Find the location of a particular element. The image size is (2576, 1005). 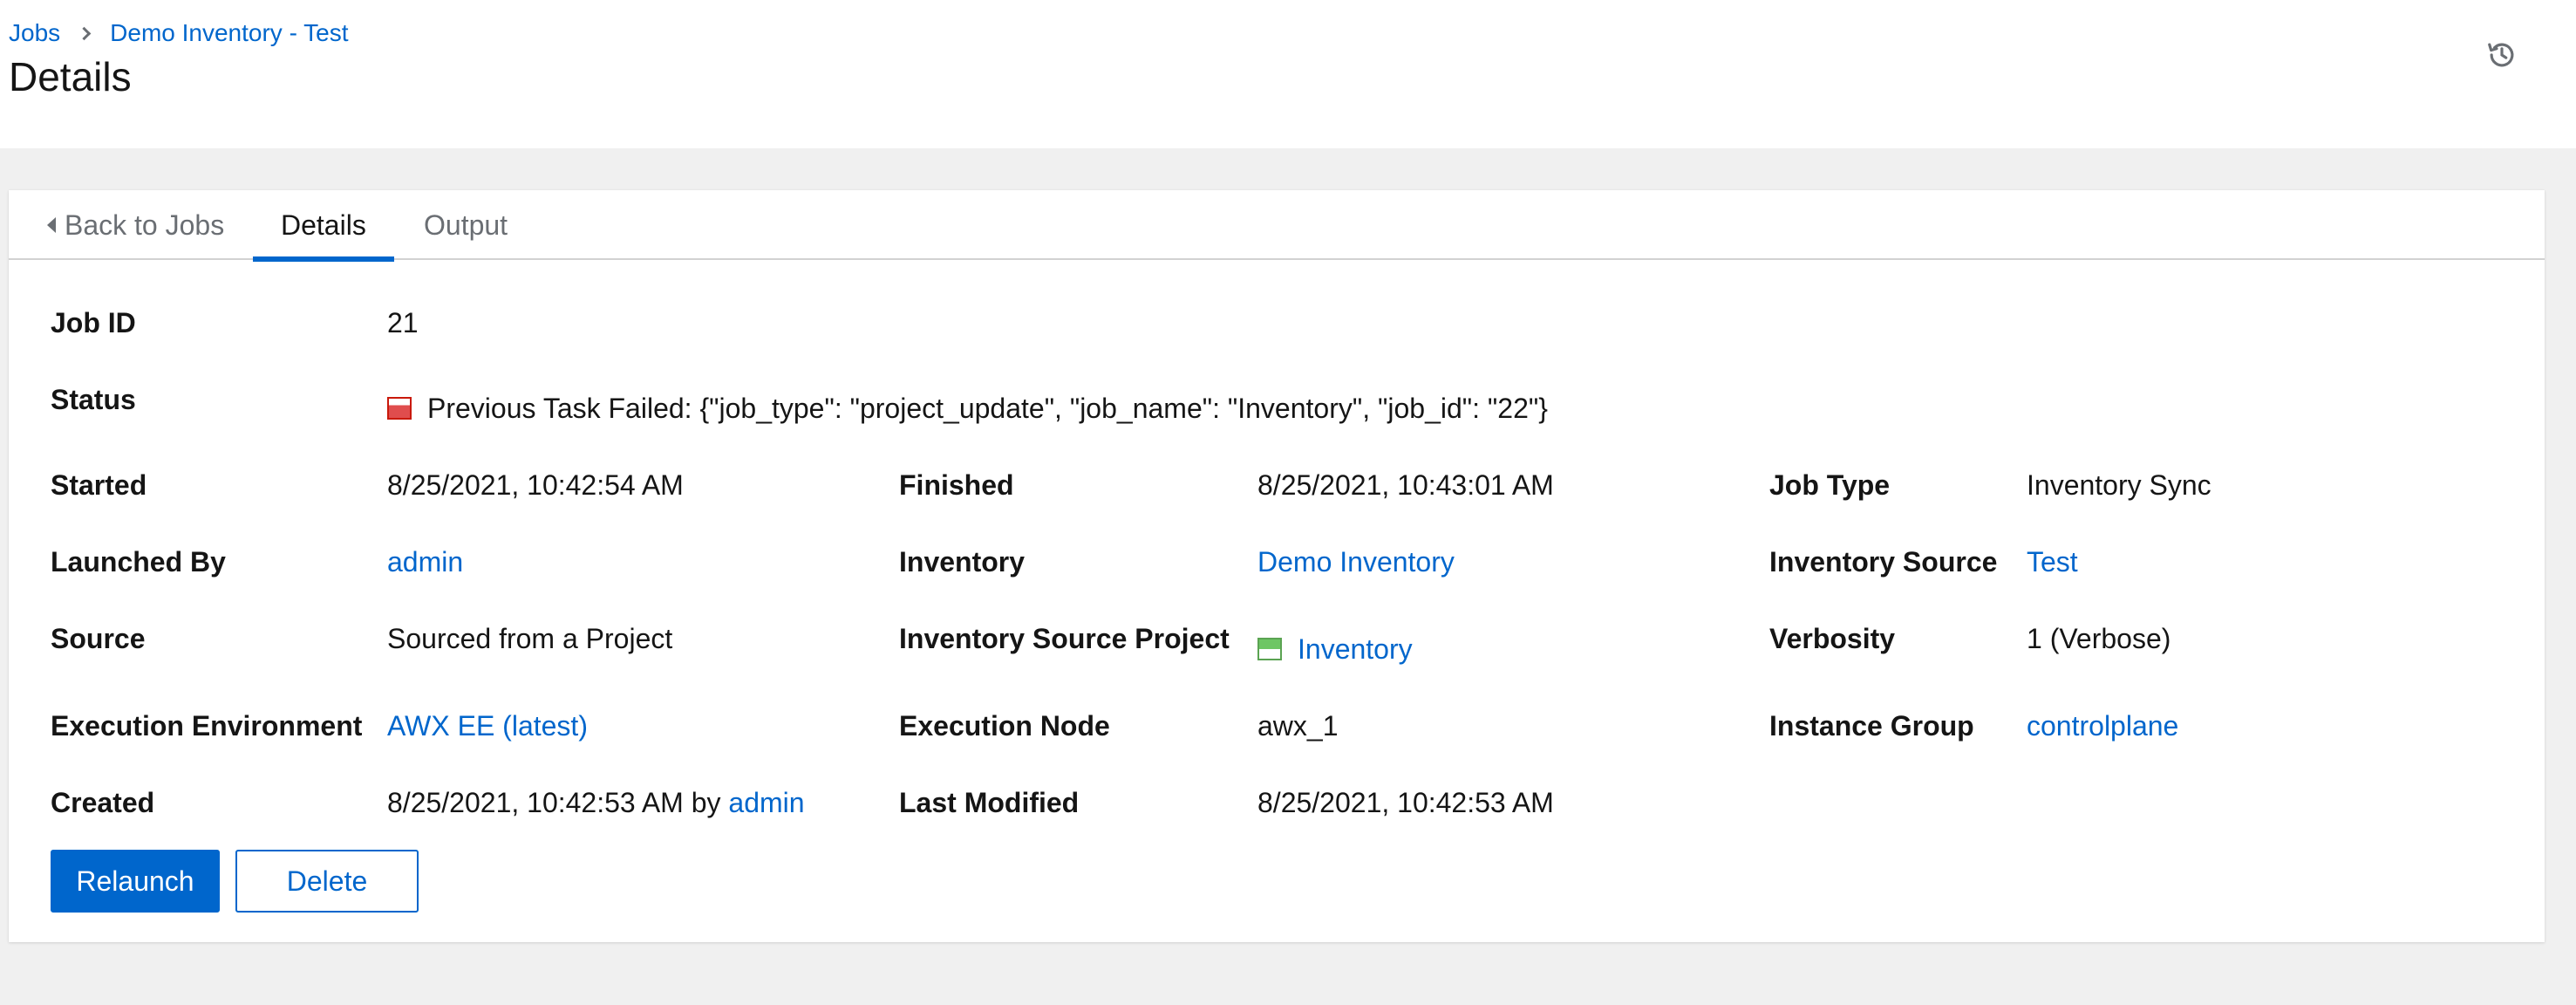

execution-node-value: awx_1 is located at coordinates (1298, 726).